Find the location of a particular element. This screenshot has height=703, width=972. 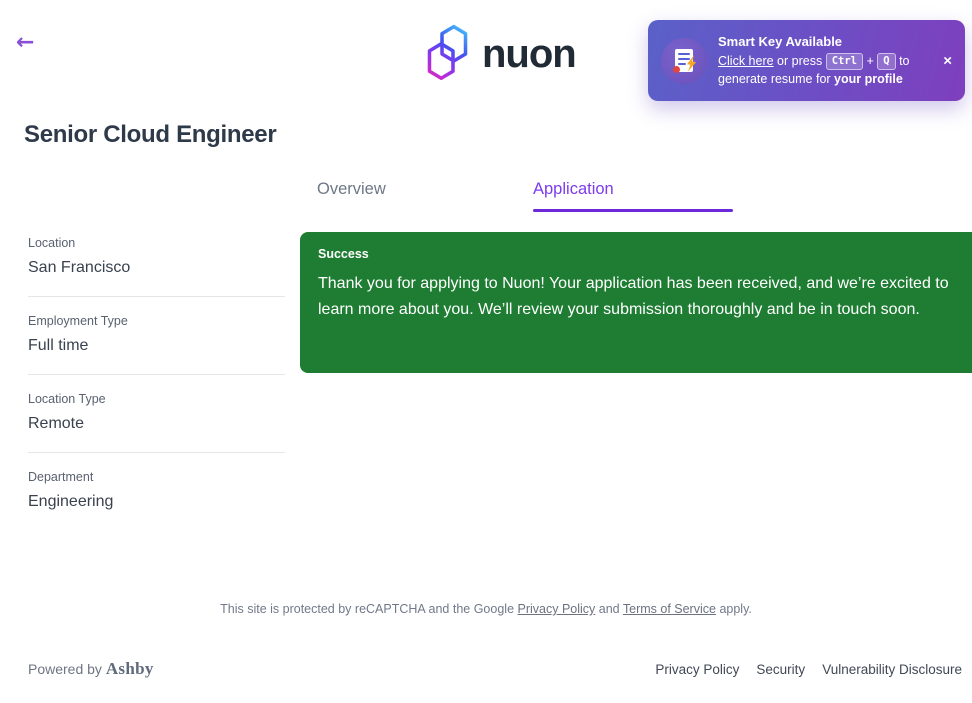

toast-close-icon: × is located at coordinates (947, 60).